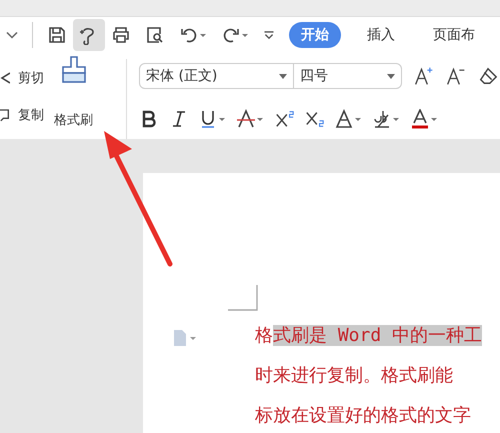  I want to click on subscript-icon, so click(315, 119).